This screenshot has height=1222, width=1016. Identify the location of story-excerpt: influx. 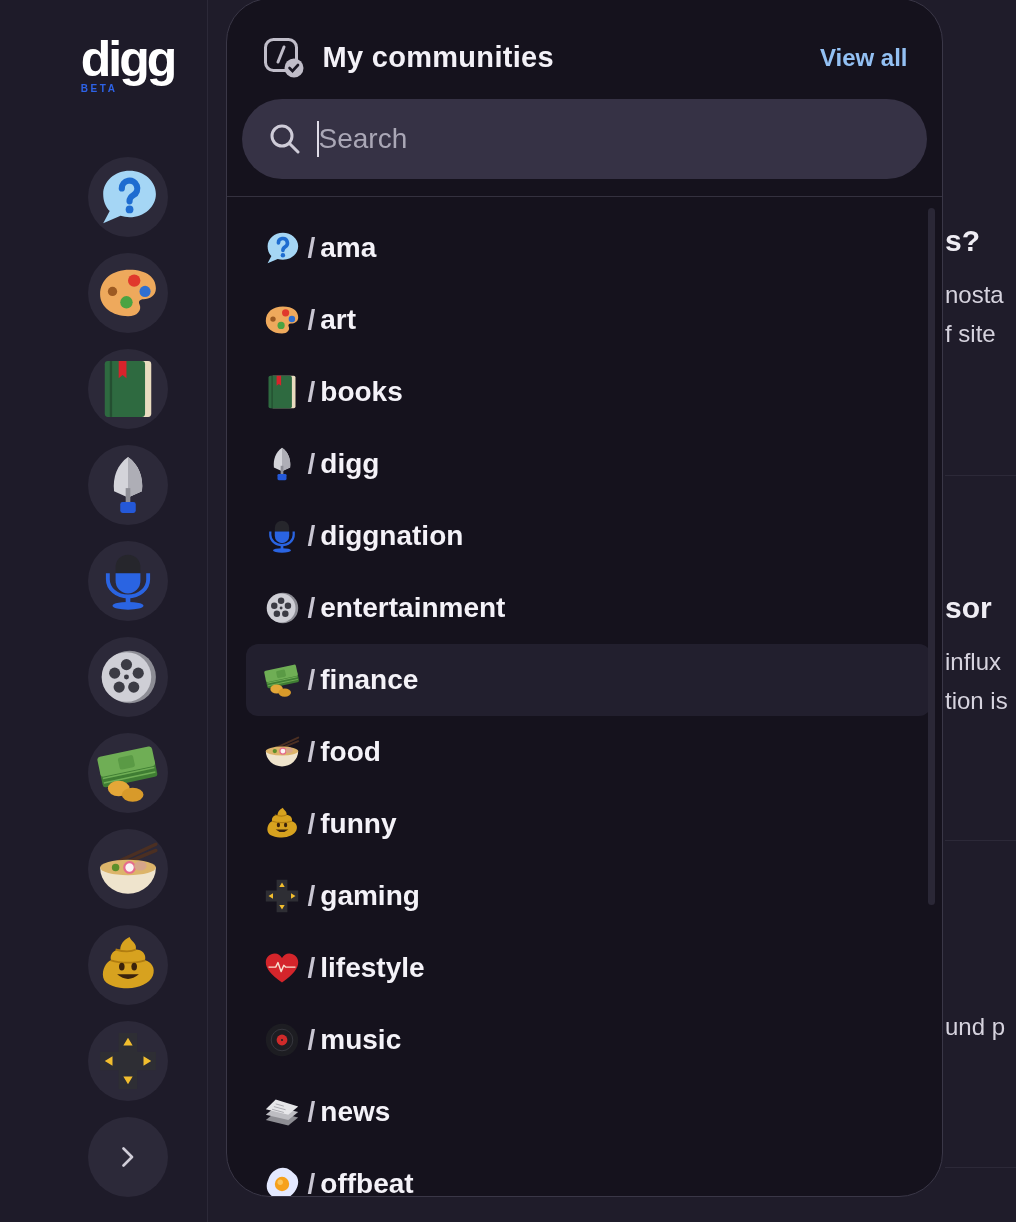
(974, 662).